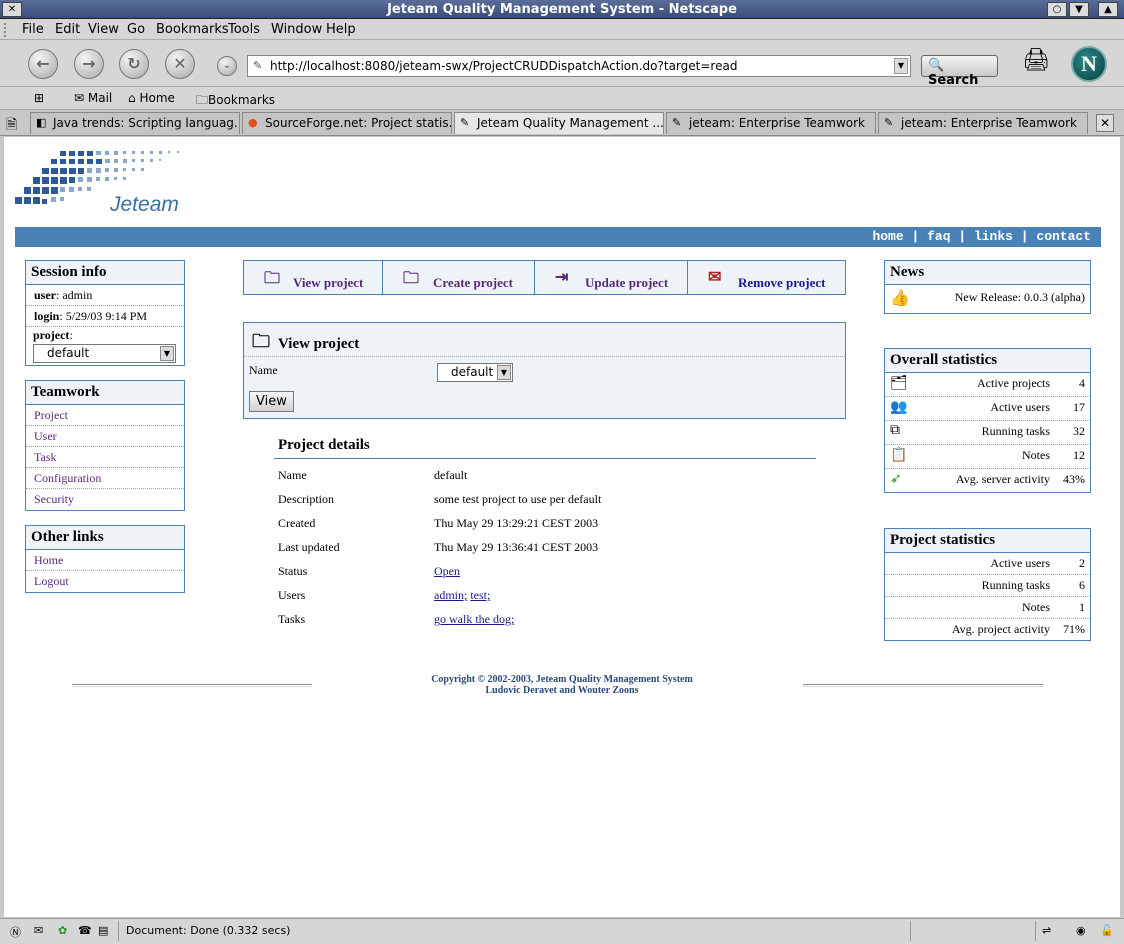 This screenshot has width=1124, height=944. What do you see at coordinates (313, 277) in the screenshot?
I see `view-project-action: 🗀 View project` at bounding box center [313, 277].